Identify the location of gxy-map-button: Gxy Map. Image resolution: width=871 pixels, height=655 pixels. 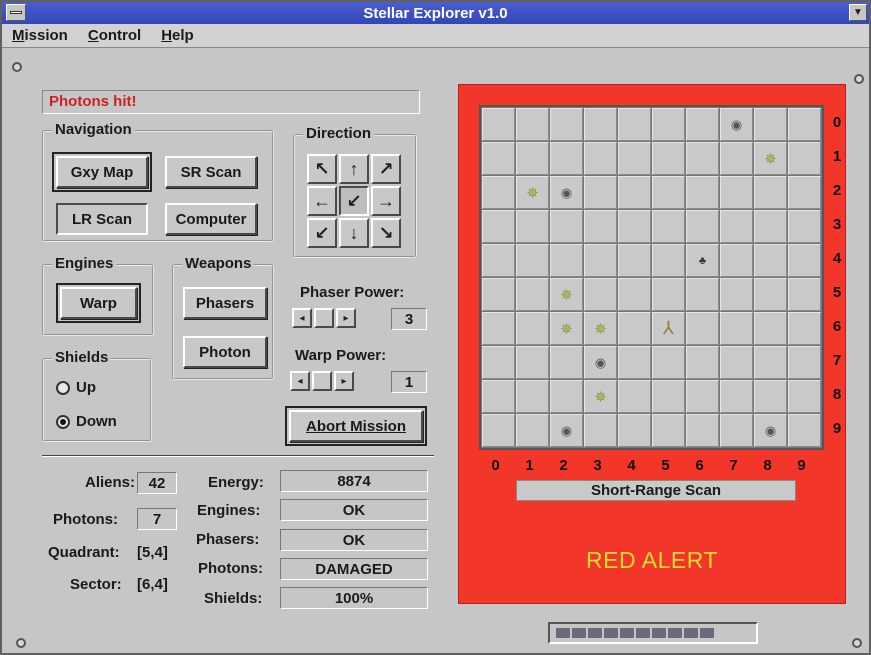
(102, 172).